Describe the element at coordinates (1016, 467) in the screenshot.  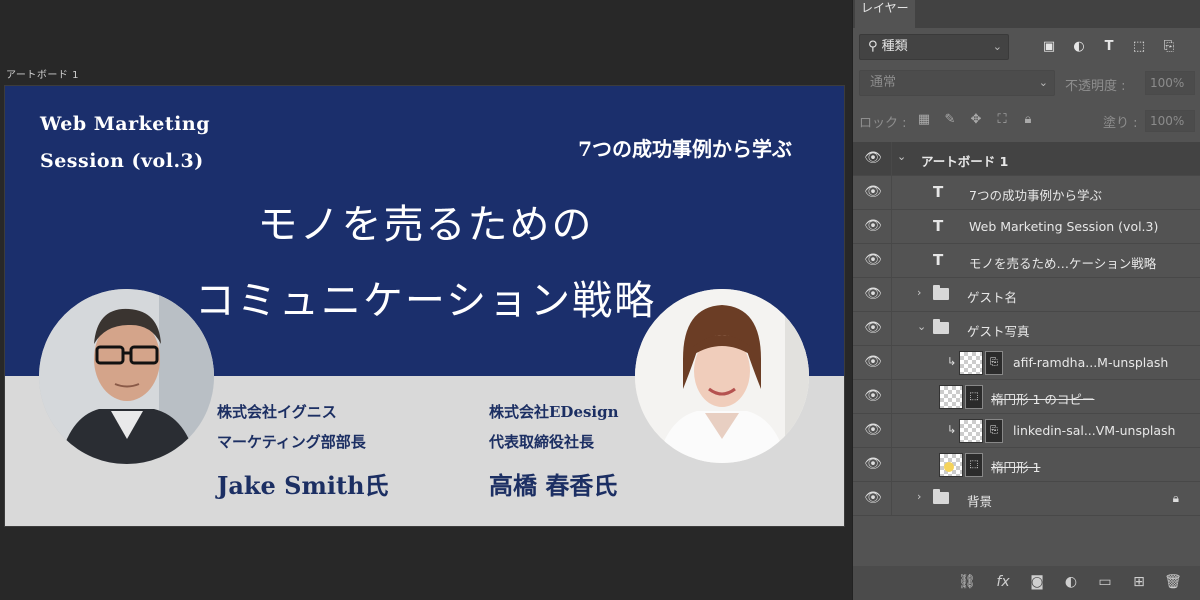
I see `layer-name: 楕円形 1` at that location.